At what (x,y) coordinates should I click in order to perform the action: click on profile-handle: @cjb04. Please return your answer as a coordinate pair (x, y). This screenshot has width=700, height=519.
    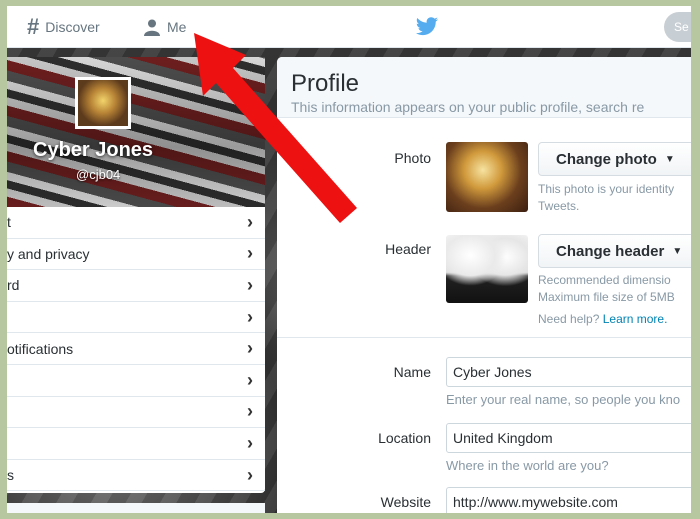
    Looking at the image, I should click on (98, 174).